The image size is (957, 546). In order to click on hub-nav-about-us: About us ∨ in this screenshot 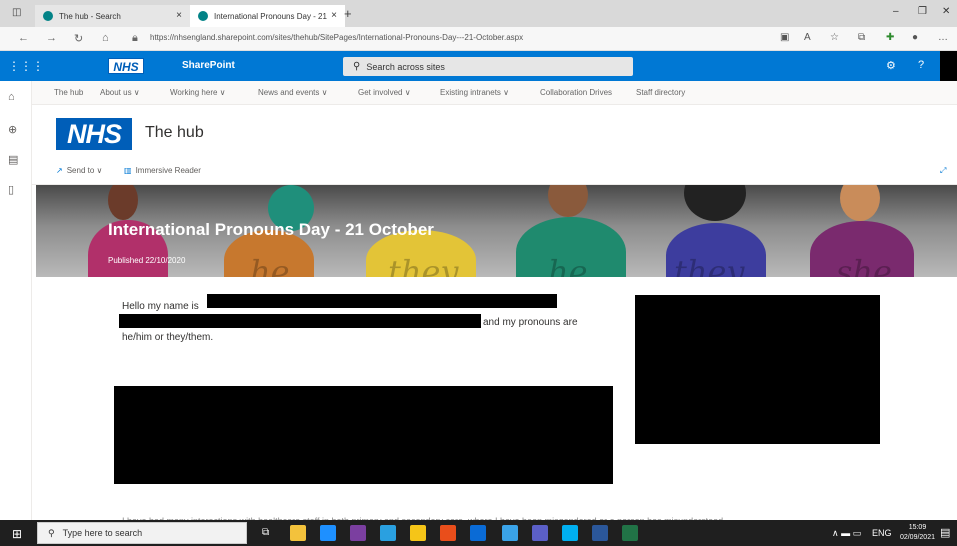, I will do `click(120, 92)`.